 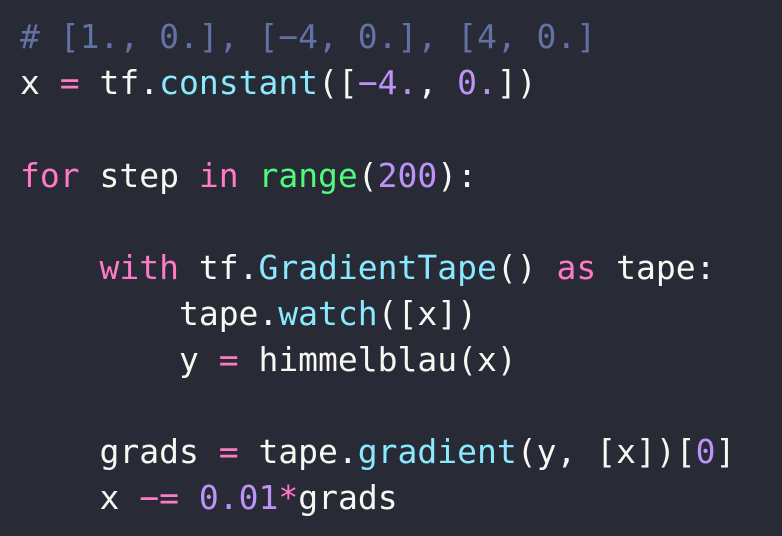 What do you see at coordinates (725, 451) in the screenshot?
I see `punctuation: ]` at bounding box center [725, 451].